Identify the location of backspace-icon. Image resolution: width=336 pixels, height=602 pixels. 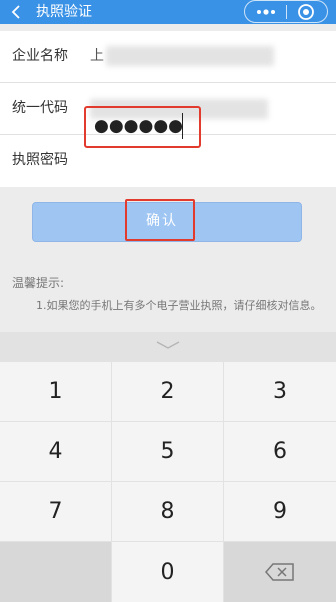
(279, 572).